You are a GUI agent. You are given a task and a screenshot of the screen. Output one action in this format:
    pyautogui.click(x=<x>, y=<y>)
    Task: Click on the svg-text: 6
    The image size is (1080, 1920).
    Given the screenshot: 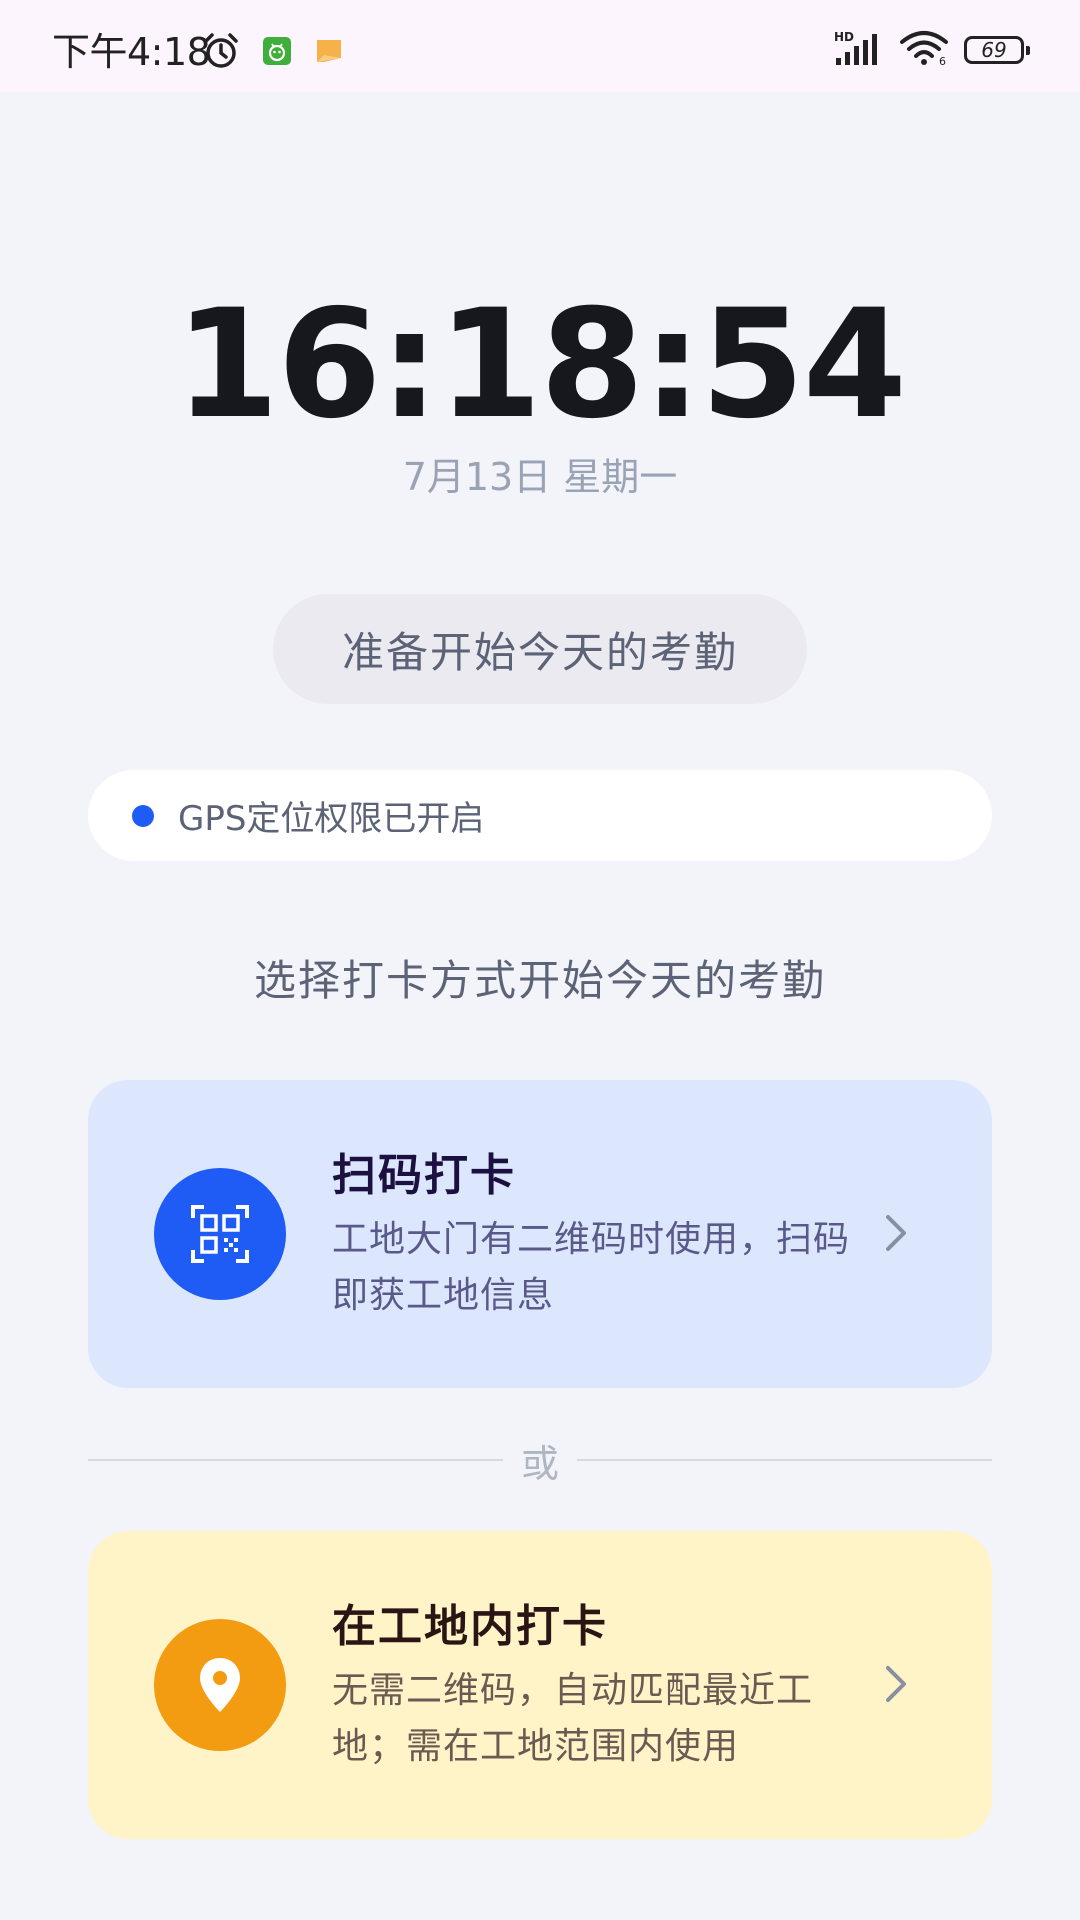 What is the action you would take?
    pyautogui.click(x=942, y=60)
    